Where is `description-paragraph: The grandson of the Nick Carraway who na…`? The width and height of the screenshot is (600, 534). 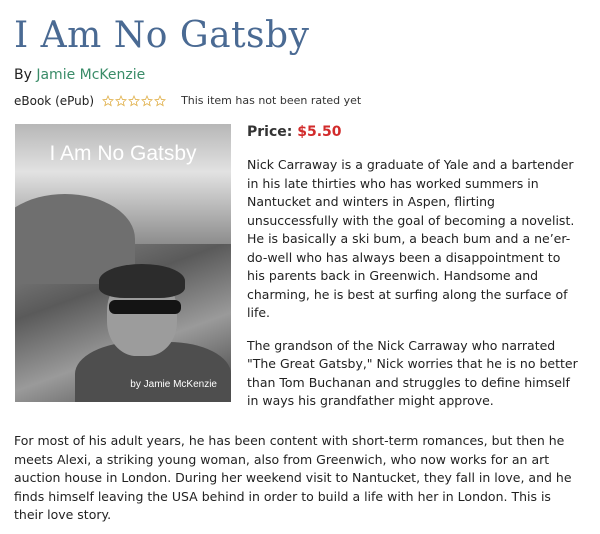 description-paragraph: The grandson of the Nick Carraway who na… is located at coordinates (412, 373).